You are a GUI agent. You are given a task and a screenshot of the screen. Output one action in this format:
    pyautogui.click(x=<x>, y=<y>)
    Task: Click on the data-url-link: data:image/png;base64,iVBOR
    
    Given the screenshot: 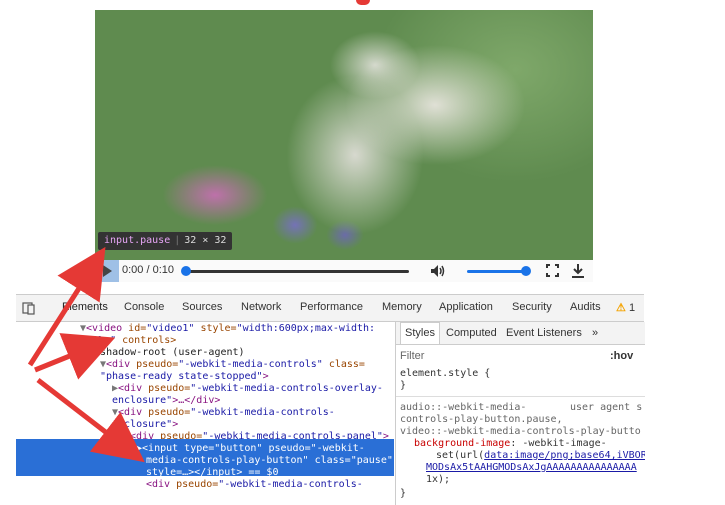 What is the action you would take?
    pyautogui.click(x=564, y=455)
    